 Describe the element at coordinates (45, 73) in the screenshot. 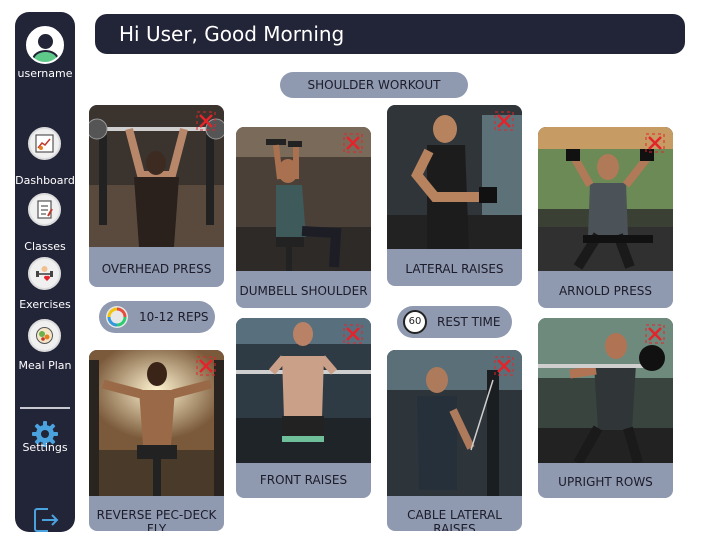

I see `username-label: username` at that location.